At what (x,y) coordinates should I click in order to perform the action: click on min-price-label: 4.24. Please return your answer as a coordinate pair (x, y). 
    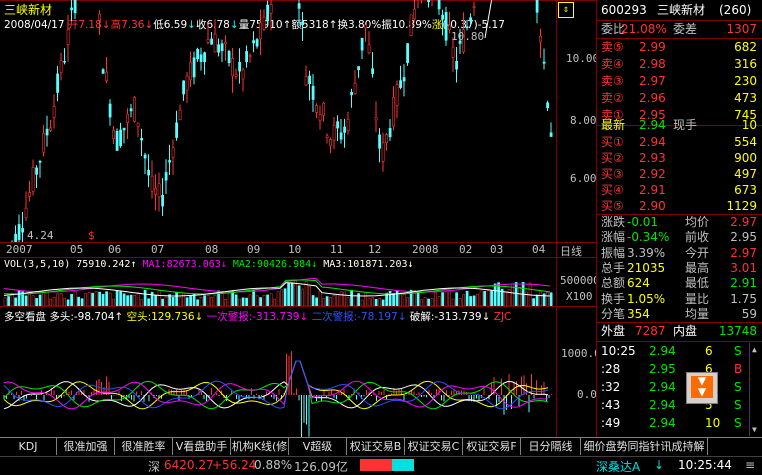
    Looking at the image, I should click on (40, 235).